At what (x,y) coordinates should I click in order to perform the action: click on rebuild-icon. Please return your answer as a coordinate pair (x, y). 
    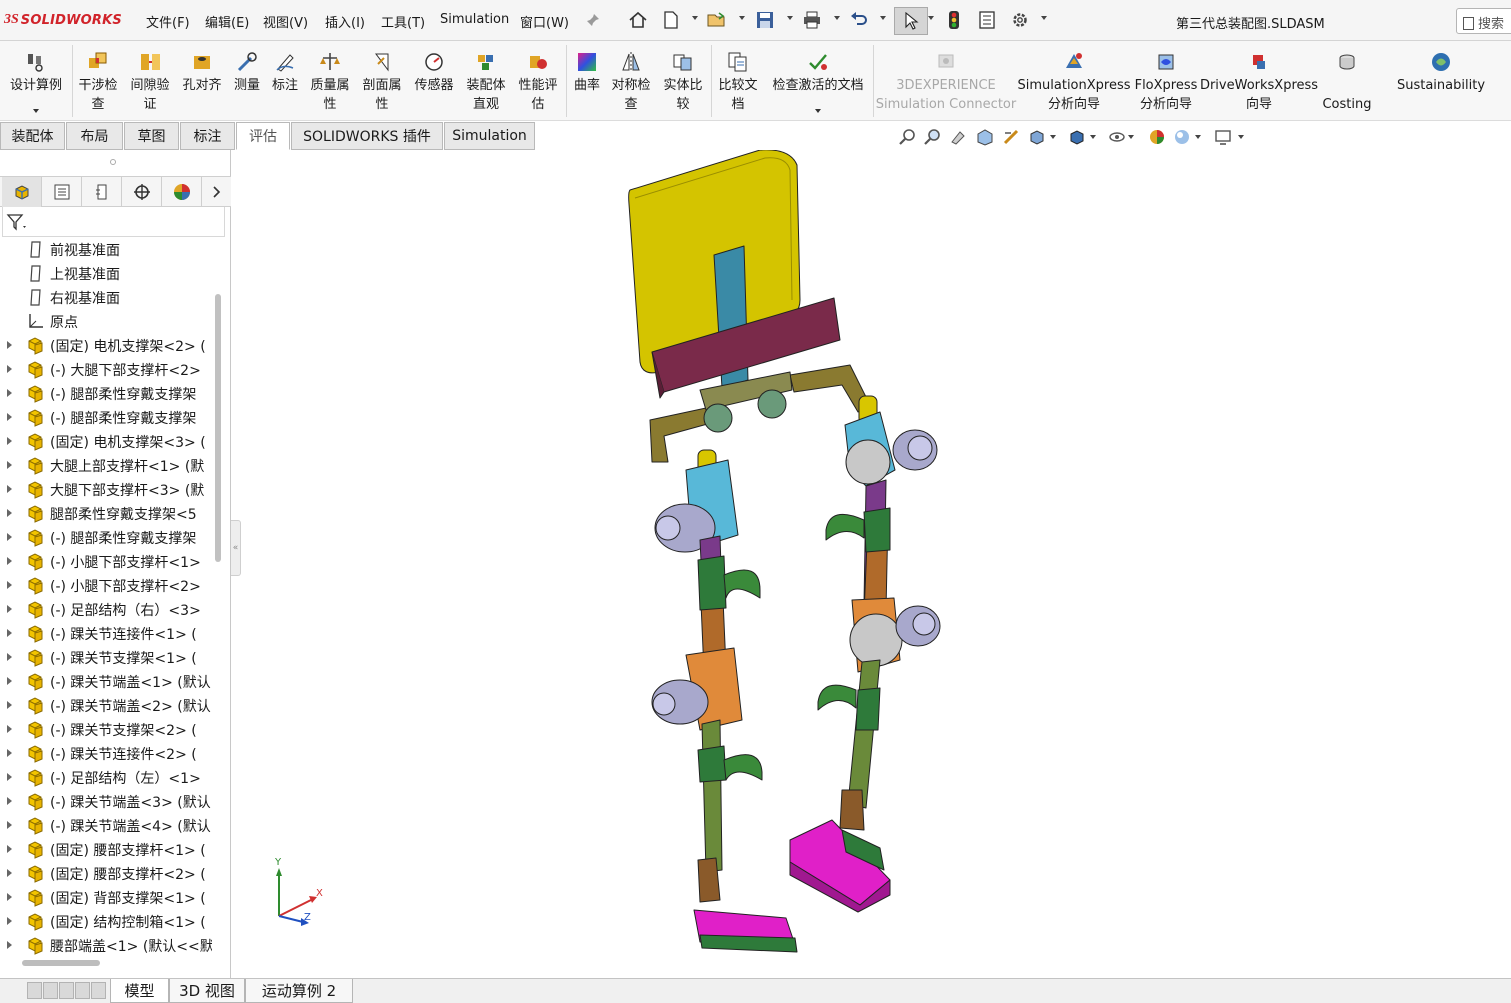
    Looking at the image, I should click on (954, 20).